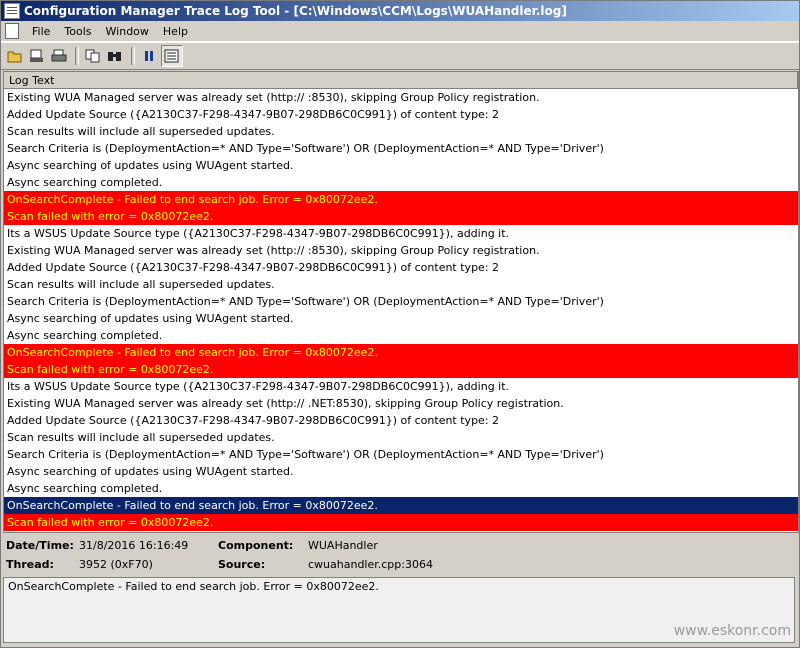 This screenshot has width=800, height=648. What do you see at coordinates (93, 56) in the screenshot?
I see `copy-icon` at bounding box center [93, 56].